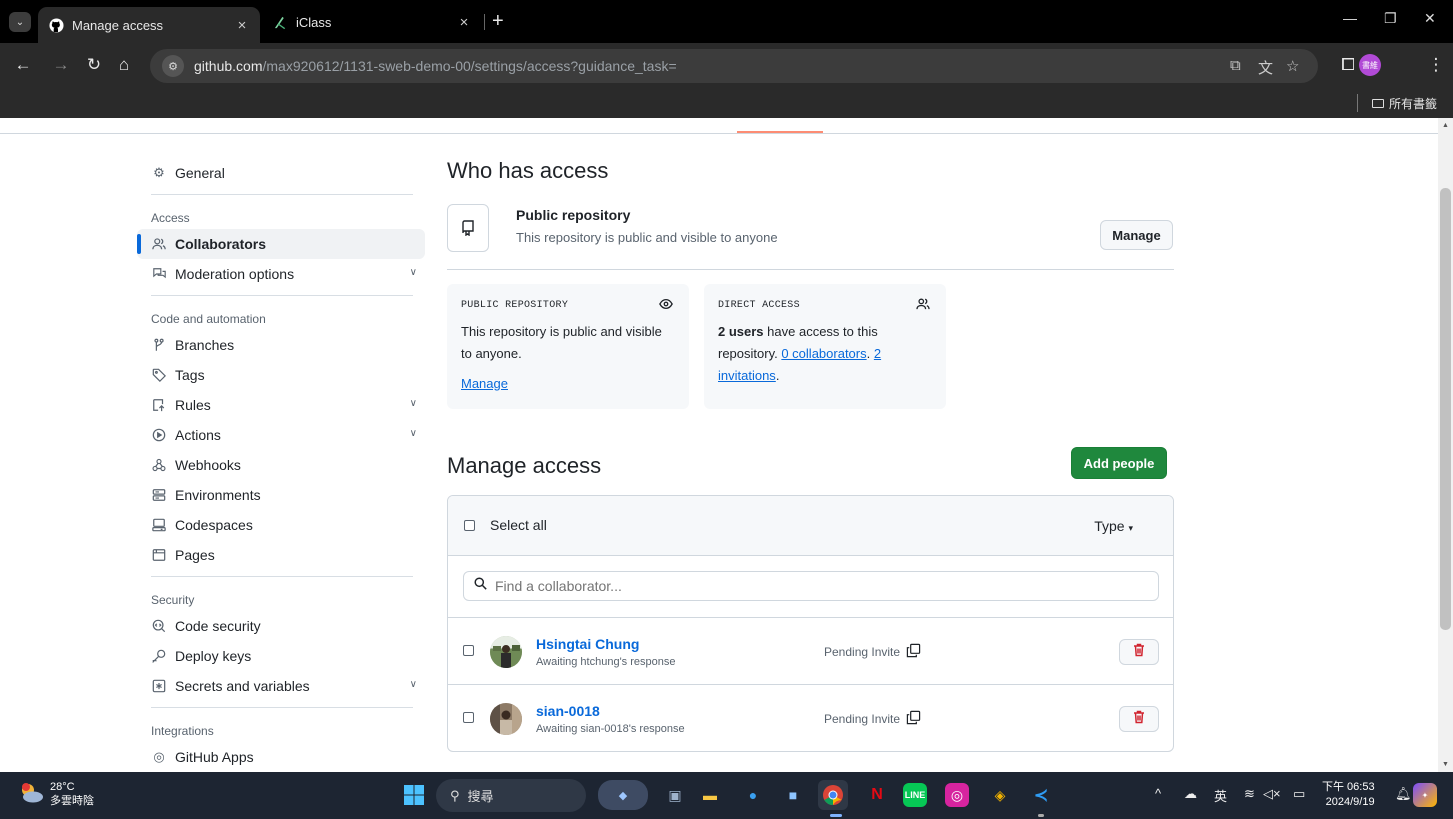 The image size is (1453, 819). What do you see at coordinates (281, 757) in the screenshot?
I see `sidebar-item-github-apps: ◎ GitHub Apps` at bounding box center [281, 757].